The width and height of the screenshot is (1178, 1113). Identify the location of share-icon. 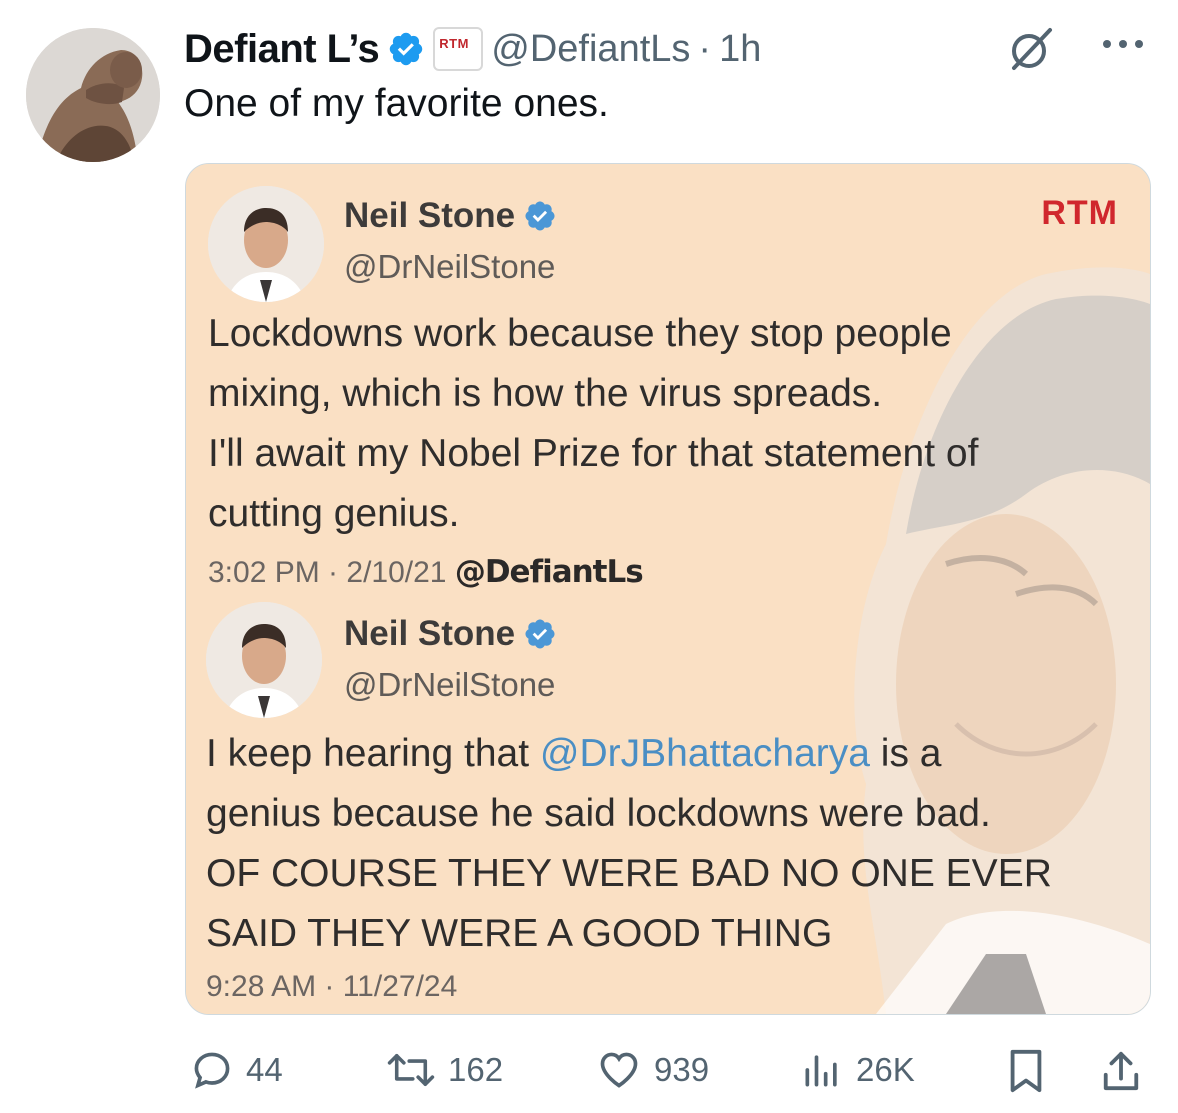
(1121, 1071).